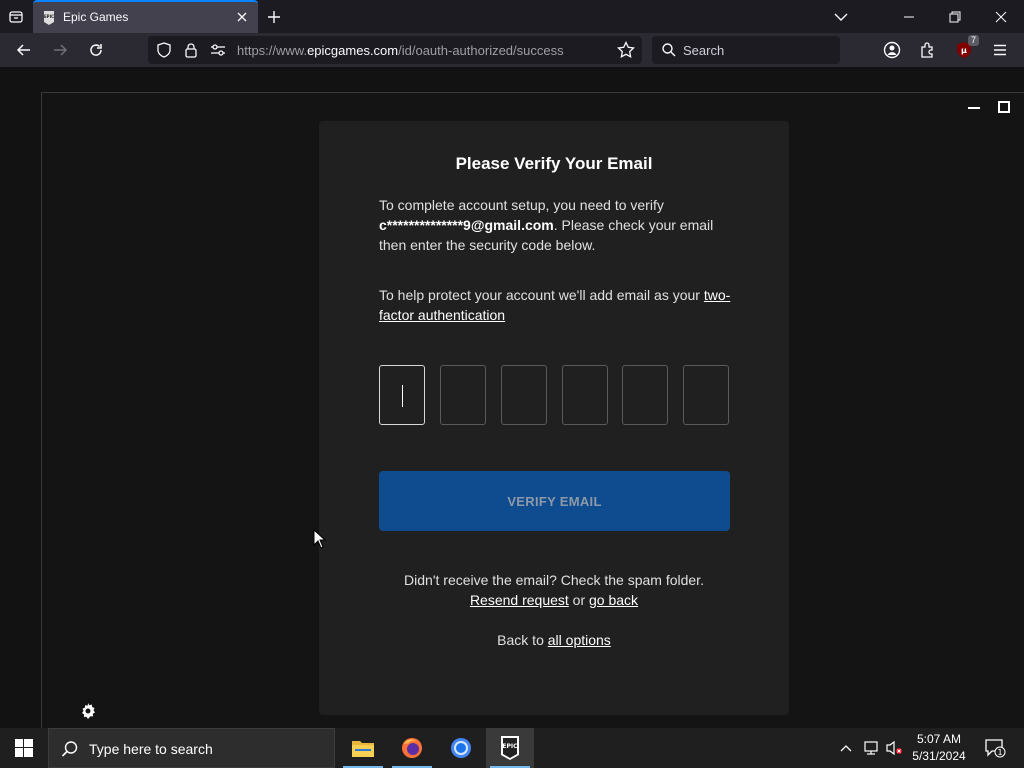  What do you see at coordinates (363, 748) in the screenshot?
I see `file-explorer-icon` at bounding box center [363, 748].